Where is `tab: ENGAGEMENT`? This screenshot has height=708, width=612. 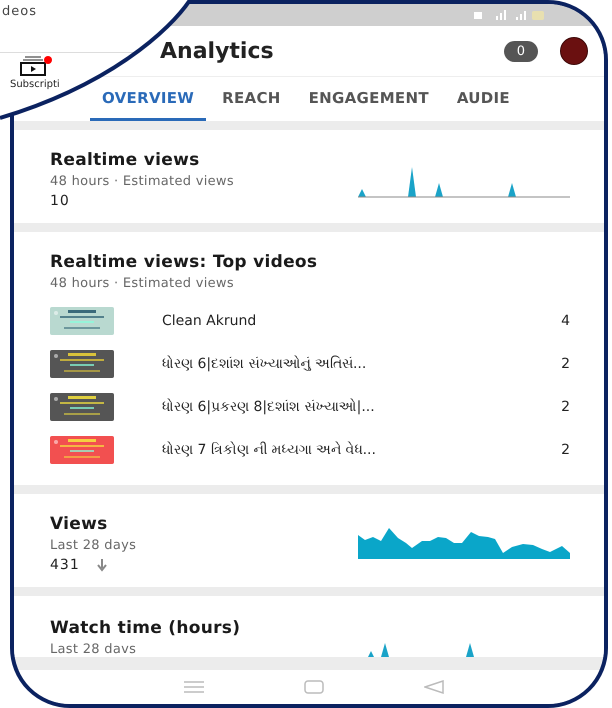
tab: ENGAGEMENT is located at coordinates (368, 99).